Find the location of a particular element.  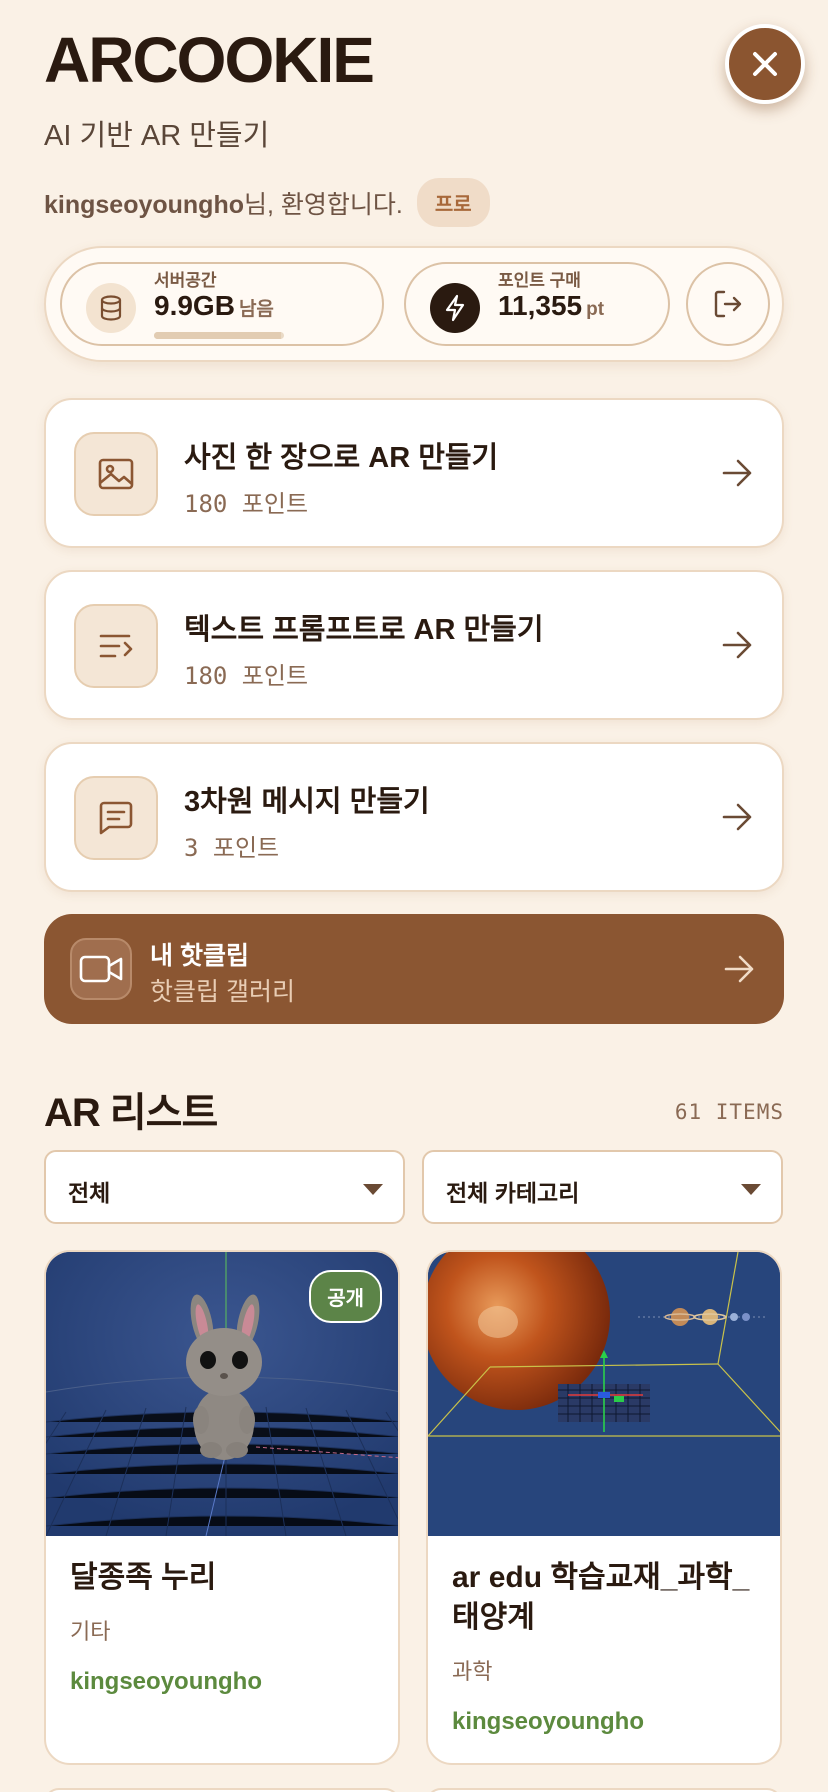

tagline: AI 기반 AR 만들기 is located at coordinates (157, 136).